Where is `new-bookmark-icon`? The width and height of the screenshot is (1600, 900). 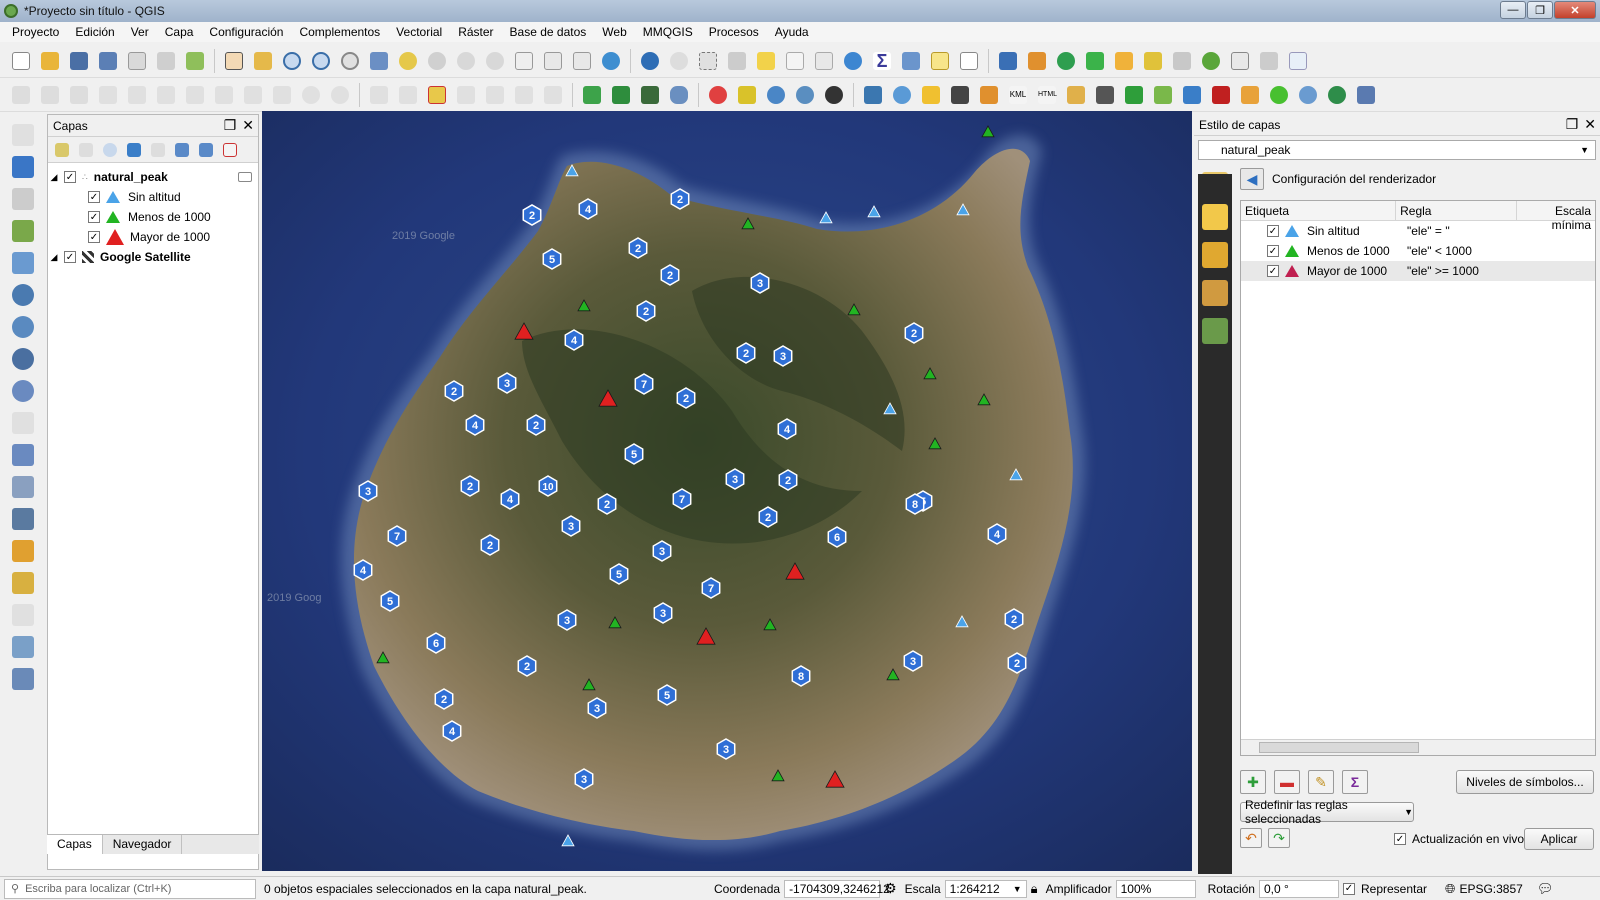
new-bookmark-icon is located at coordinates (553, 61).